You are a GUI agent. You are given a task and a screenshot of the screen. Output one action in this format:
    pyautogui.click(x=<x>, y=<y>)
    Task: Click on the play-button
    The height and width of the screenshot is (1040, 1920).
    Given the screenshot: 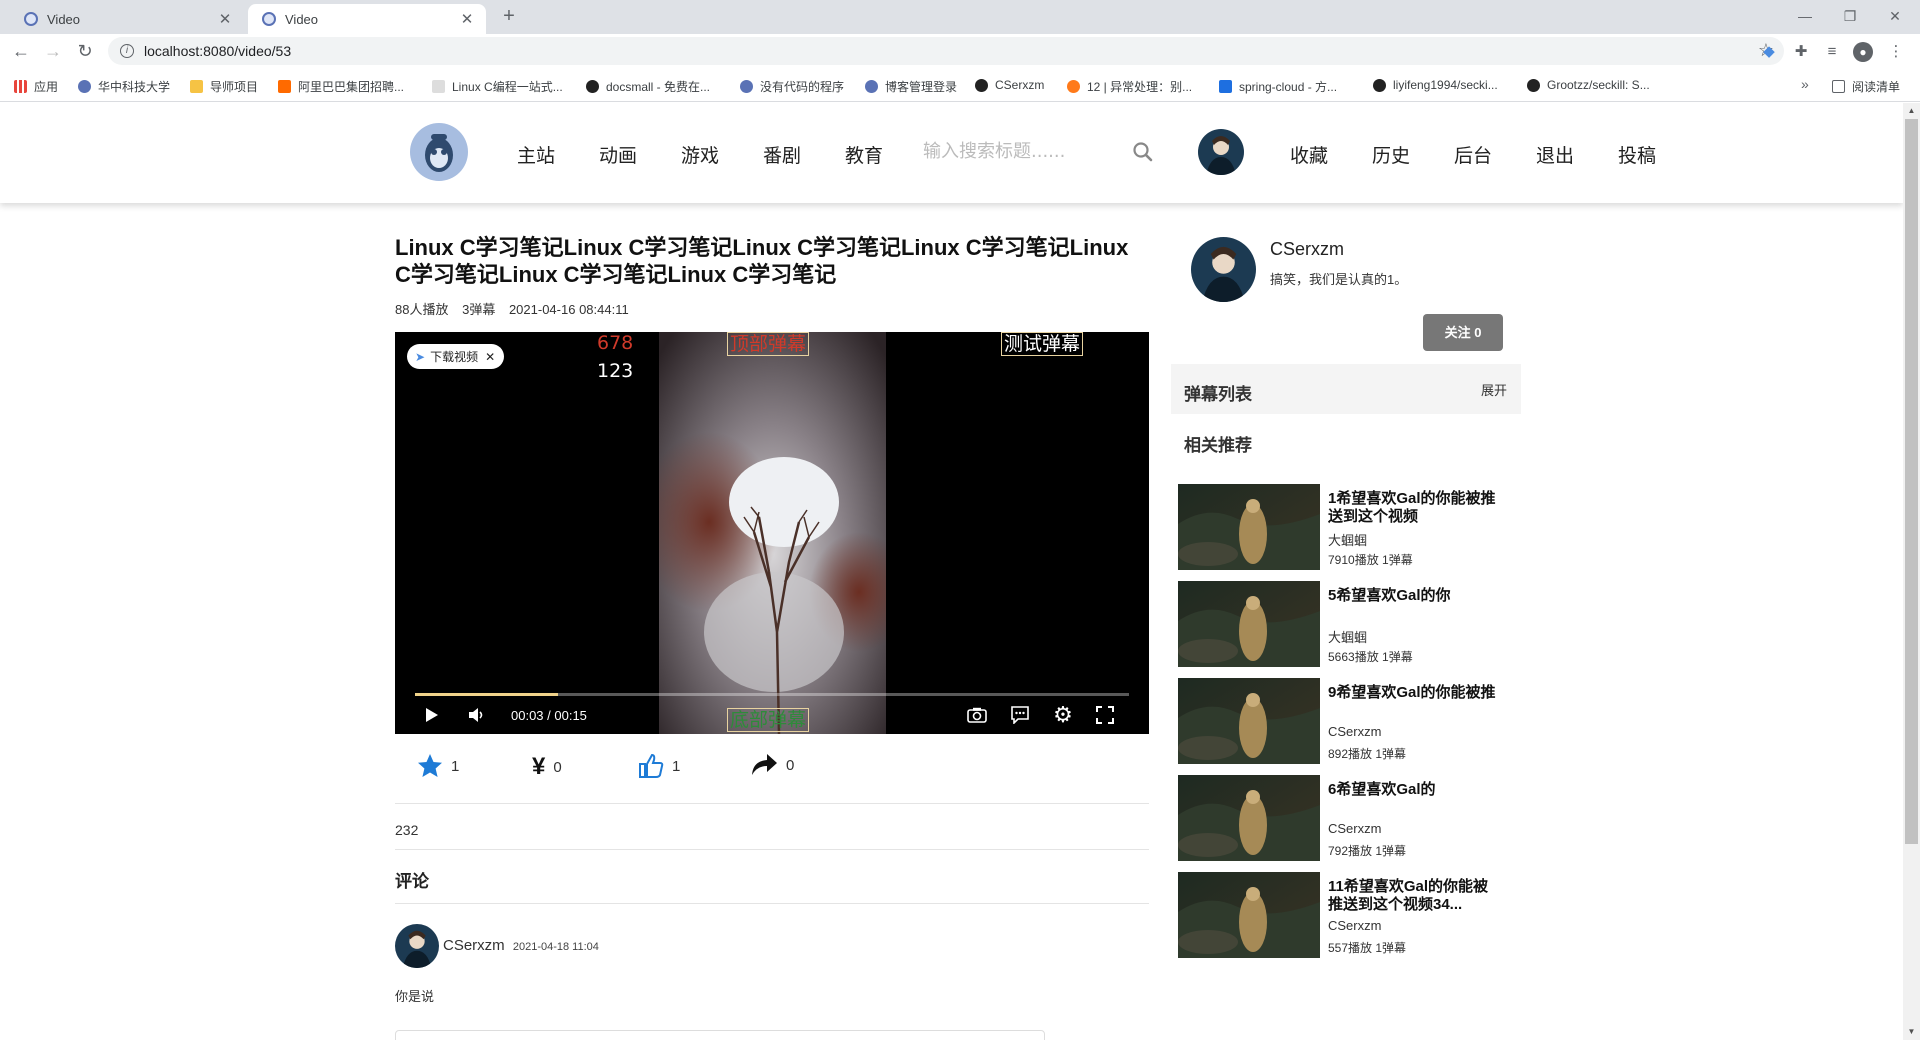 What is the action you would take?
    pyautogui.click(x=432, y=715)
    